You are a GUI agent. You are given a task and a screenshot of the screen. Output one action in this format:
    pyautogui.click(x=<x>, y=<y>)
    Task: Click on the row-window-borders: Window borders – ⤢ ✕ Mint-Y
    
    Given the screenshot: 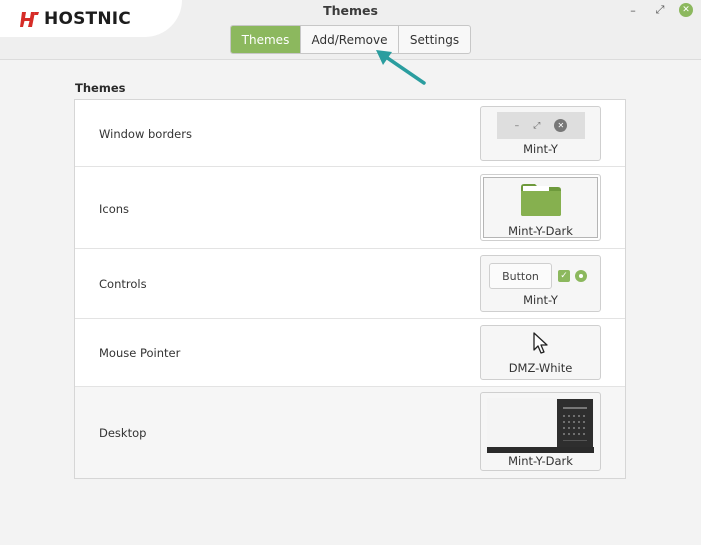 What is the action you would take?
    pyautogui.click(x=350, y=133)
    